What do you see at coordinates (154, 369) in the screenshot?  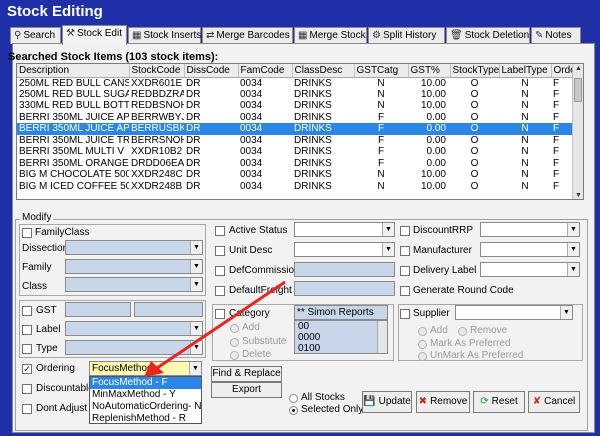 I see `annotation-arrow-head` at bounding box center [154, 369].